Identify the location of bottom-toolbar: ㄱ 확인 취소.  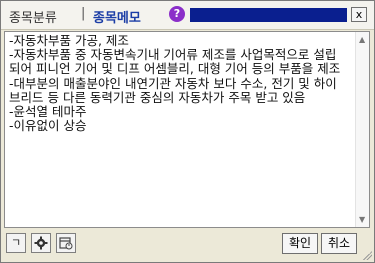
(187, 245).